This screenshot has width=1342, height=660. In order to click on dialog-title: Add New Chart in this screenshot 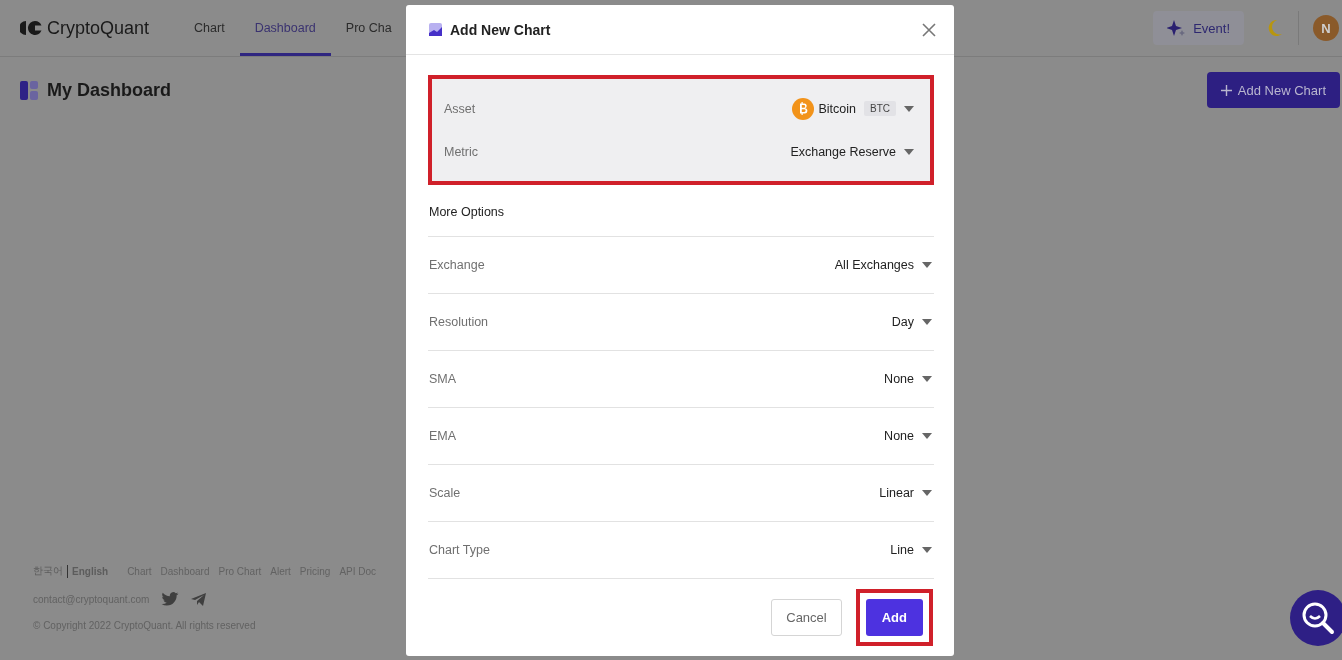, I will do `click(500, 29)`.